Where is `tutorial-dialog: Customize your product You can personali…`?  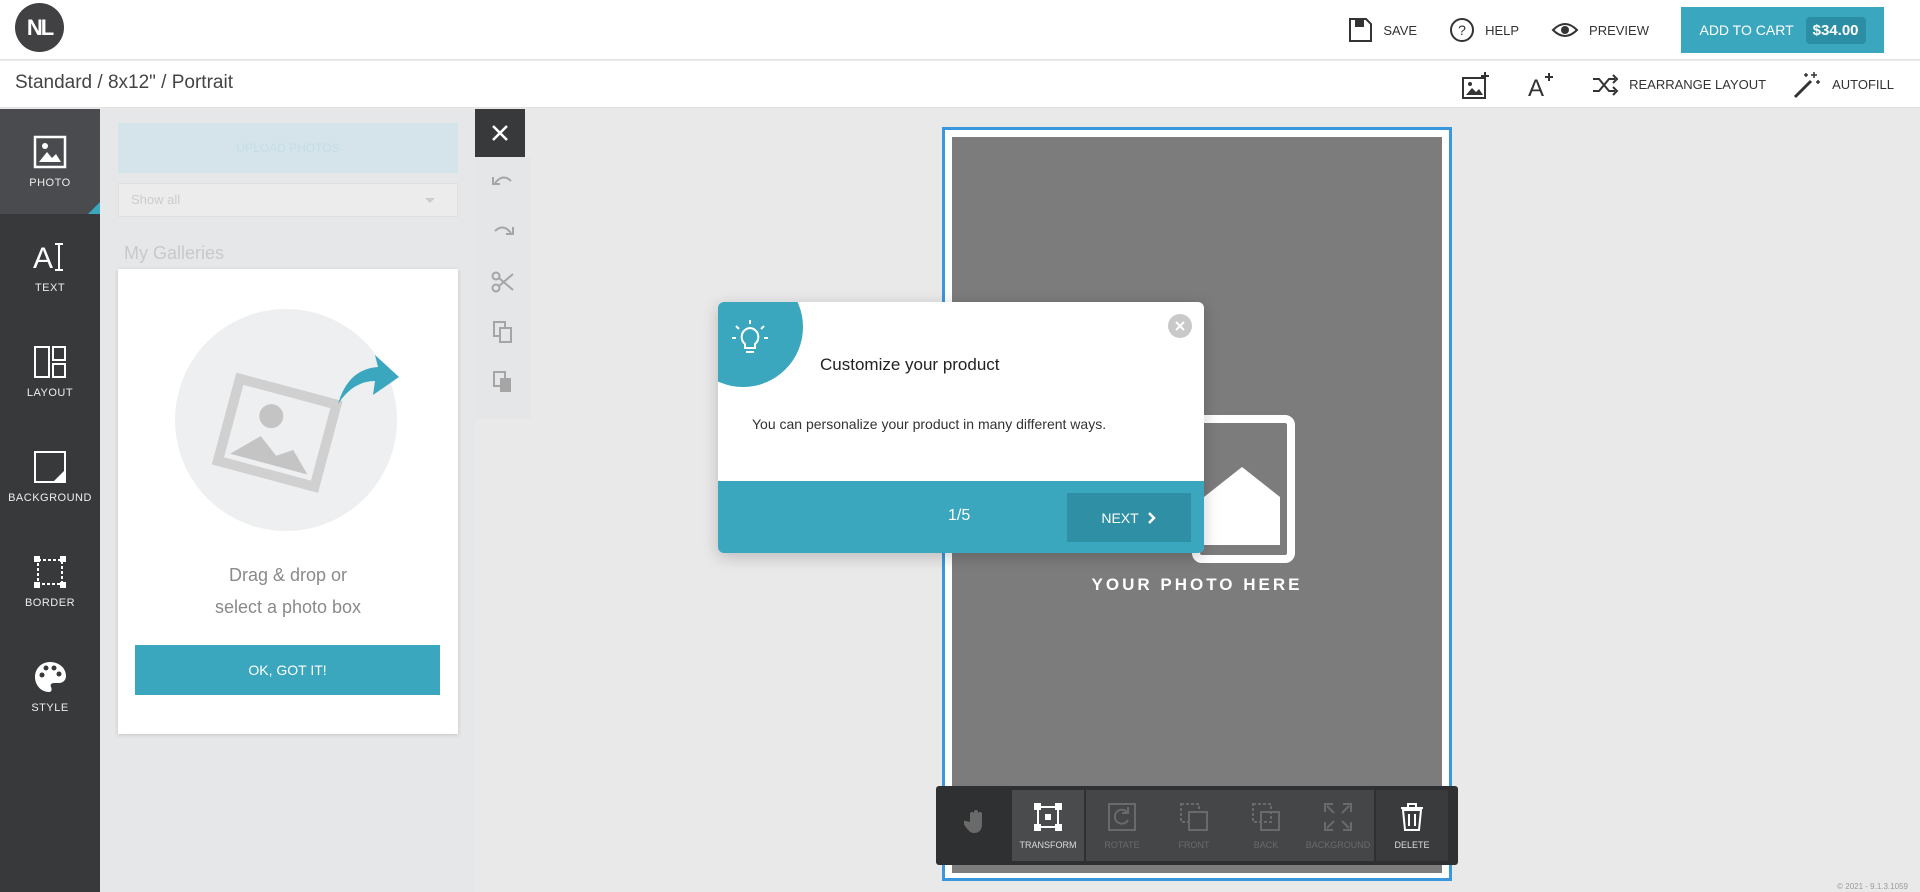
tutorial-dialog: Customize your product You can personali… is located at coordinates (961, 427).